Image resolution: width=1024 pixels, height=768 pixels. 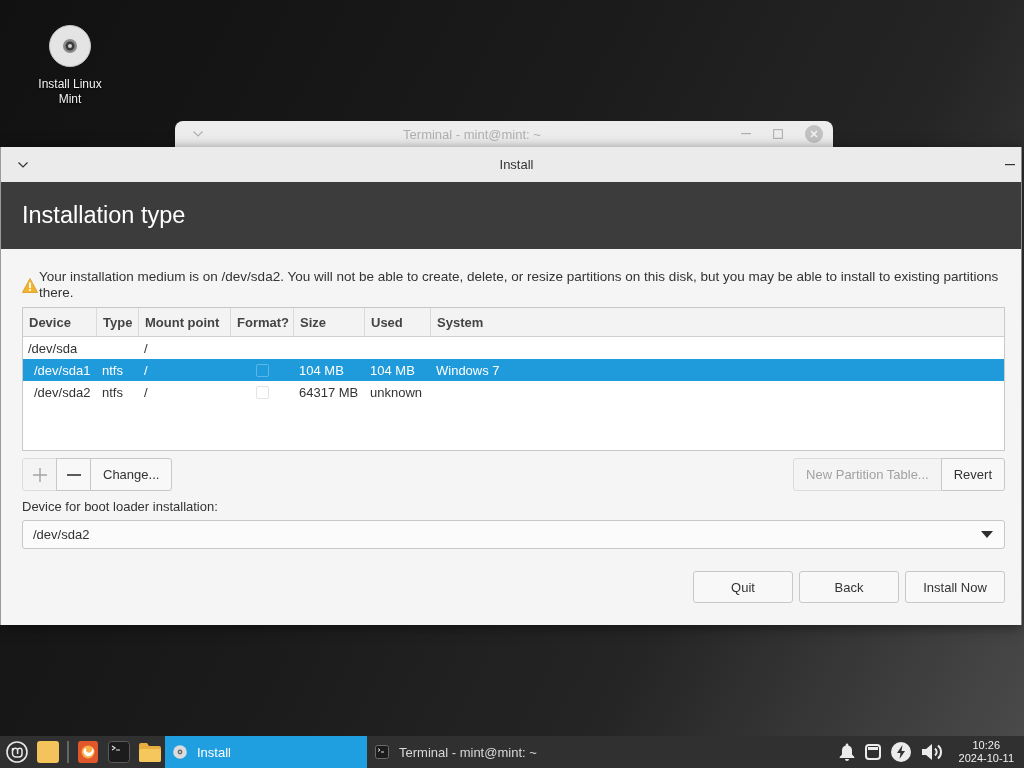 What do you see at coordinates (23, 164) in the screenshot?
I see `chevron-icon` at bounding box center [23, 164].